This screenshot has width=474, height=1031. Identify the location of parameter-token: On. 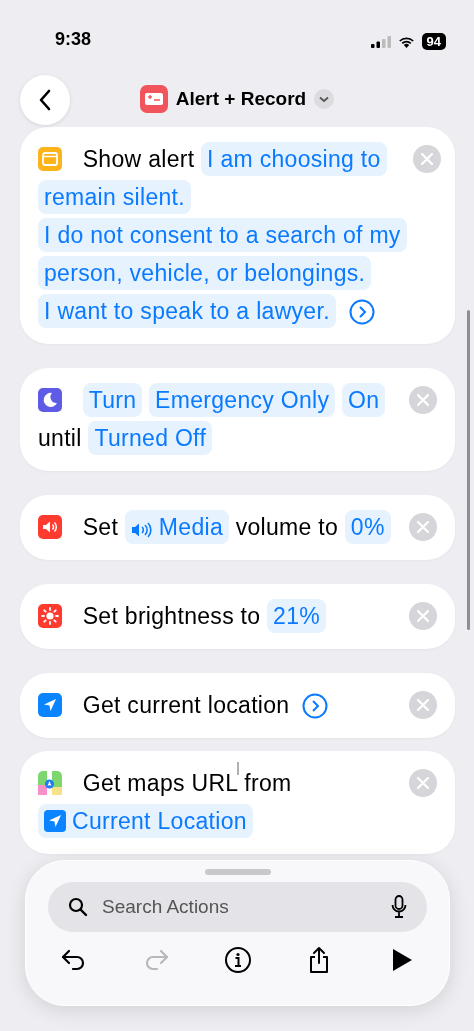
(363, 400).